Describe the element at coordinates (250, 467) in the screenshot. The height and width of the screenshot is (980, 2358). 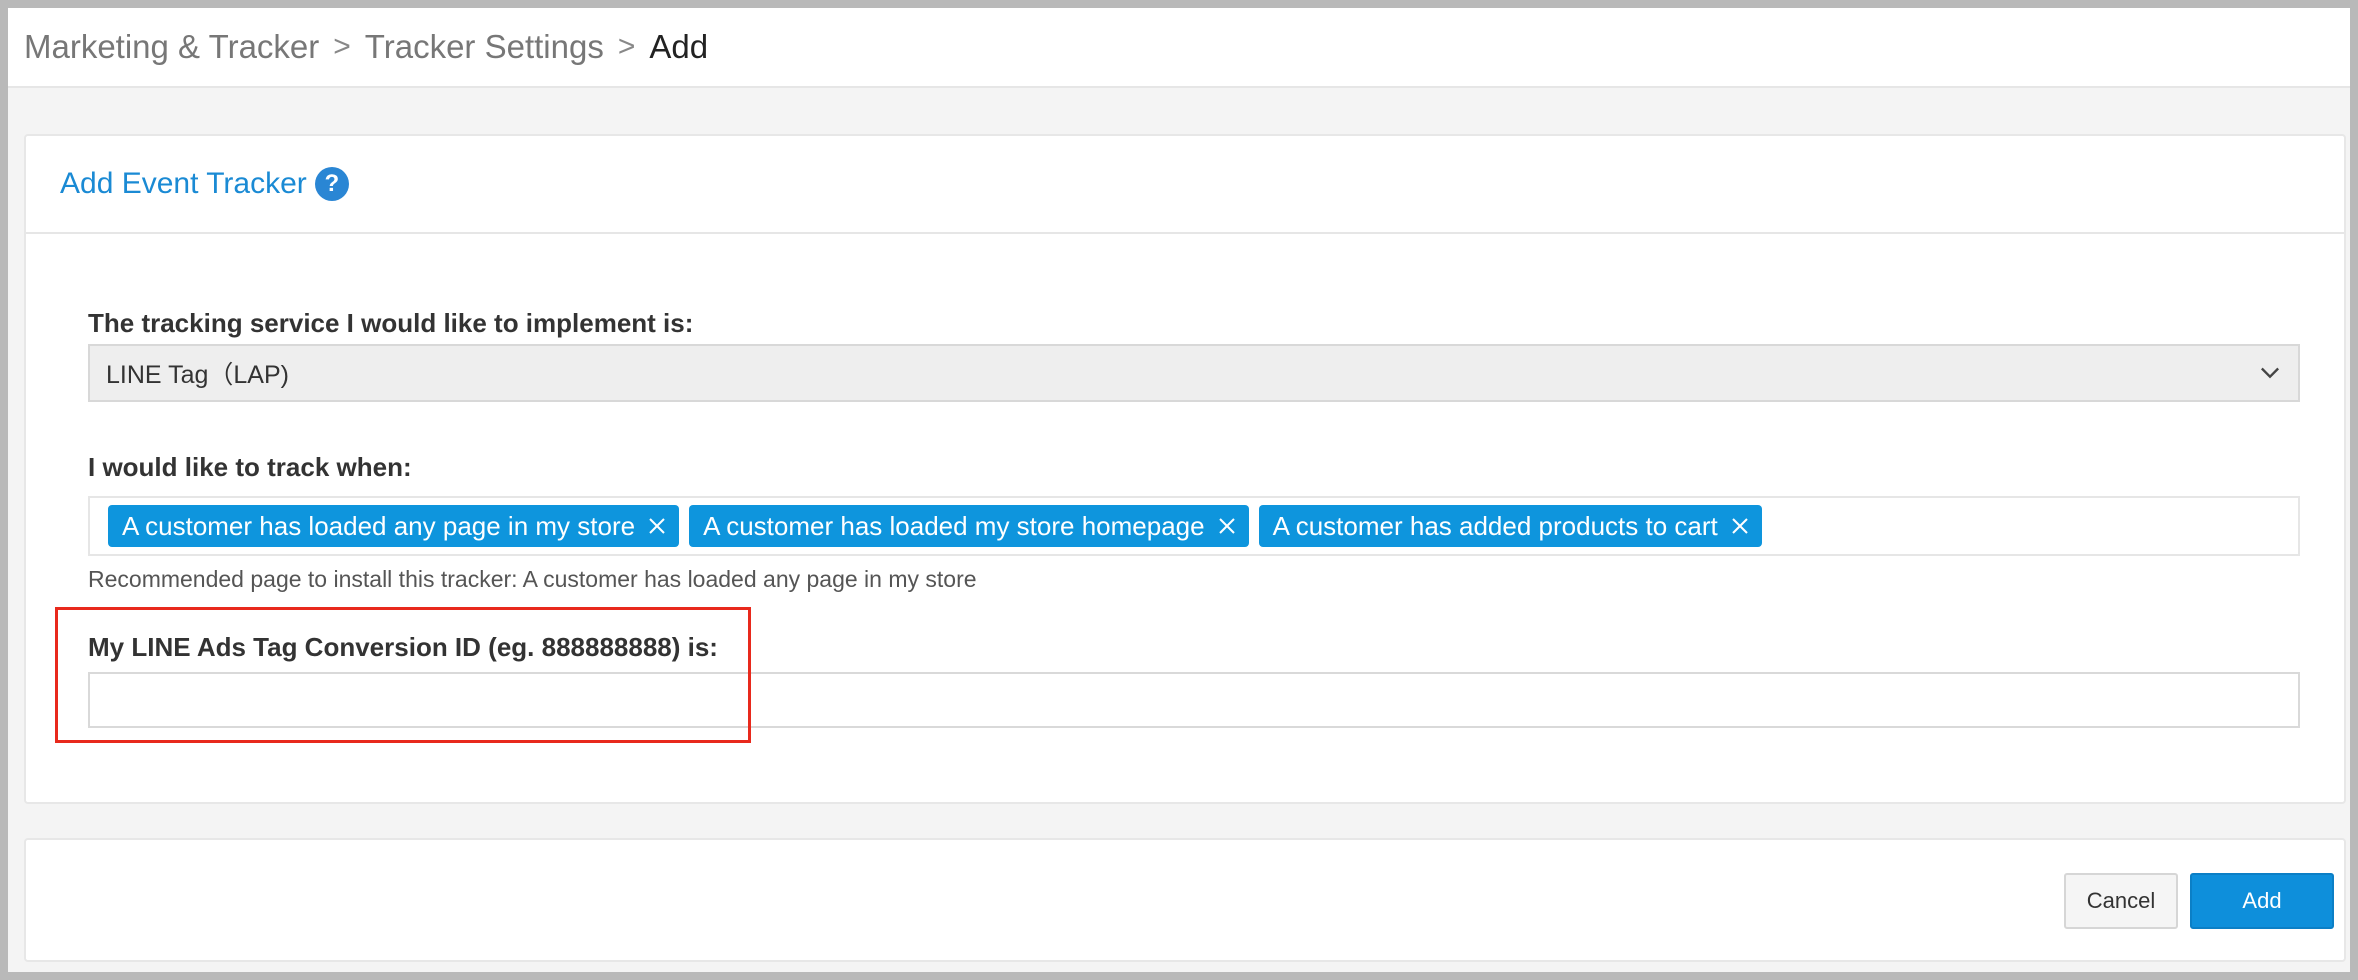
I see `track-when-label: I would like to track when:` at that location.